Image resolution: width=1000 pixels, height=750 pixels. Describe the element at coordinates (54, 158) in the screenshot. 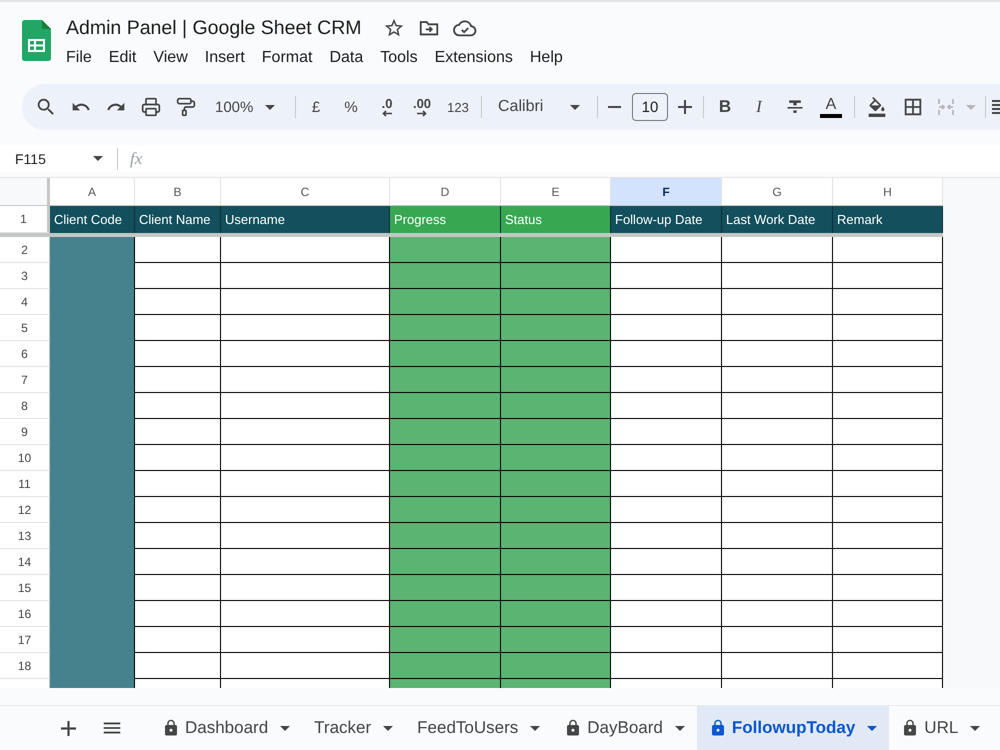

I see `name-box: F115` at that location.